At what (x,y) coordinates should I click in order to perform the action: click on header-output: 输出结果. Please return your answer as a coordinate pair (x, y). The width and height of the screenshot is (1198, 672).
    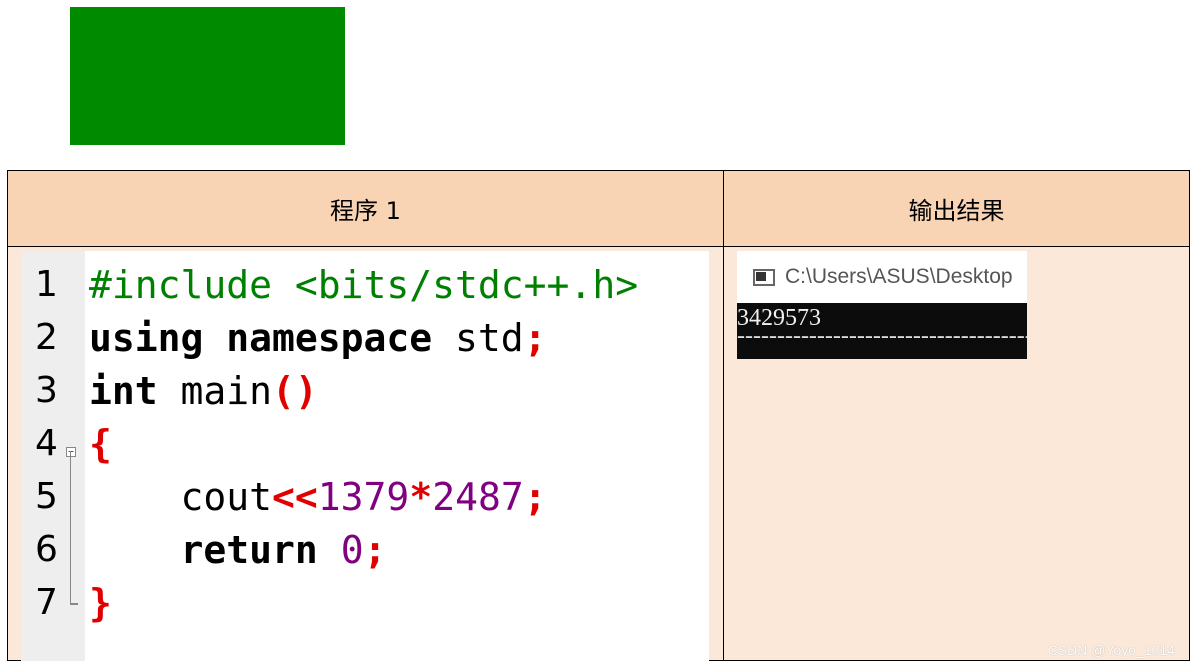
    Looking at the image, I should click on (956, 209).